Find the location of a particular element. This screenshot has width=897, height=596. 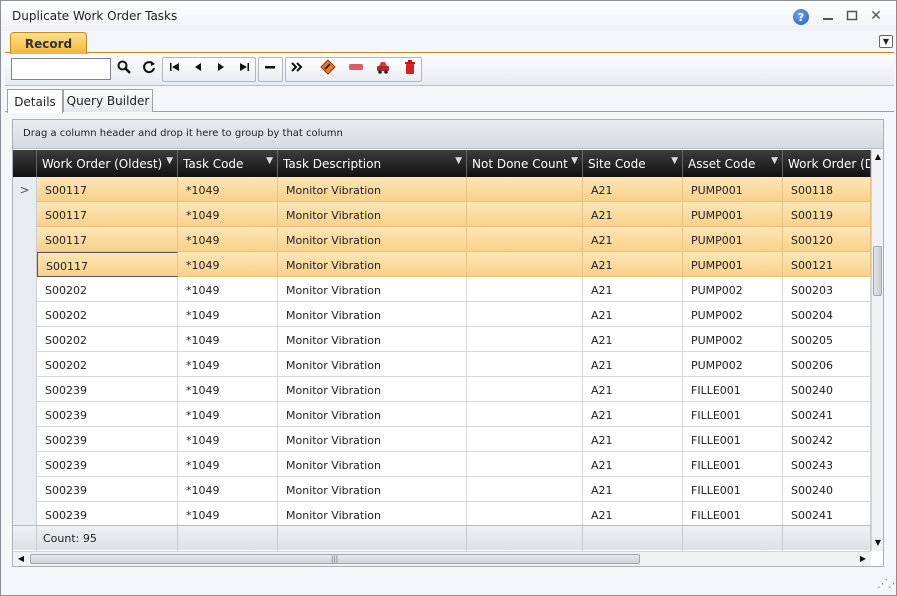

cell-work-order-duplicate: S00204 is located at coordinates (827, 314).